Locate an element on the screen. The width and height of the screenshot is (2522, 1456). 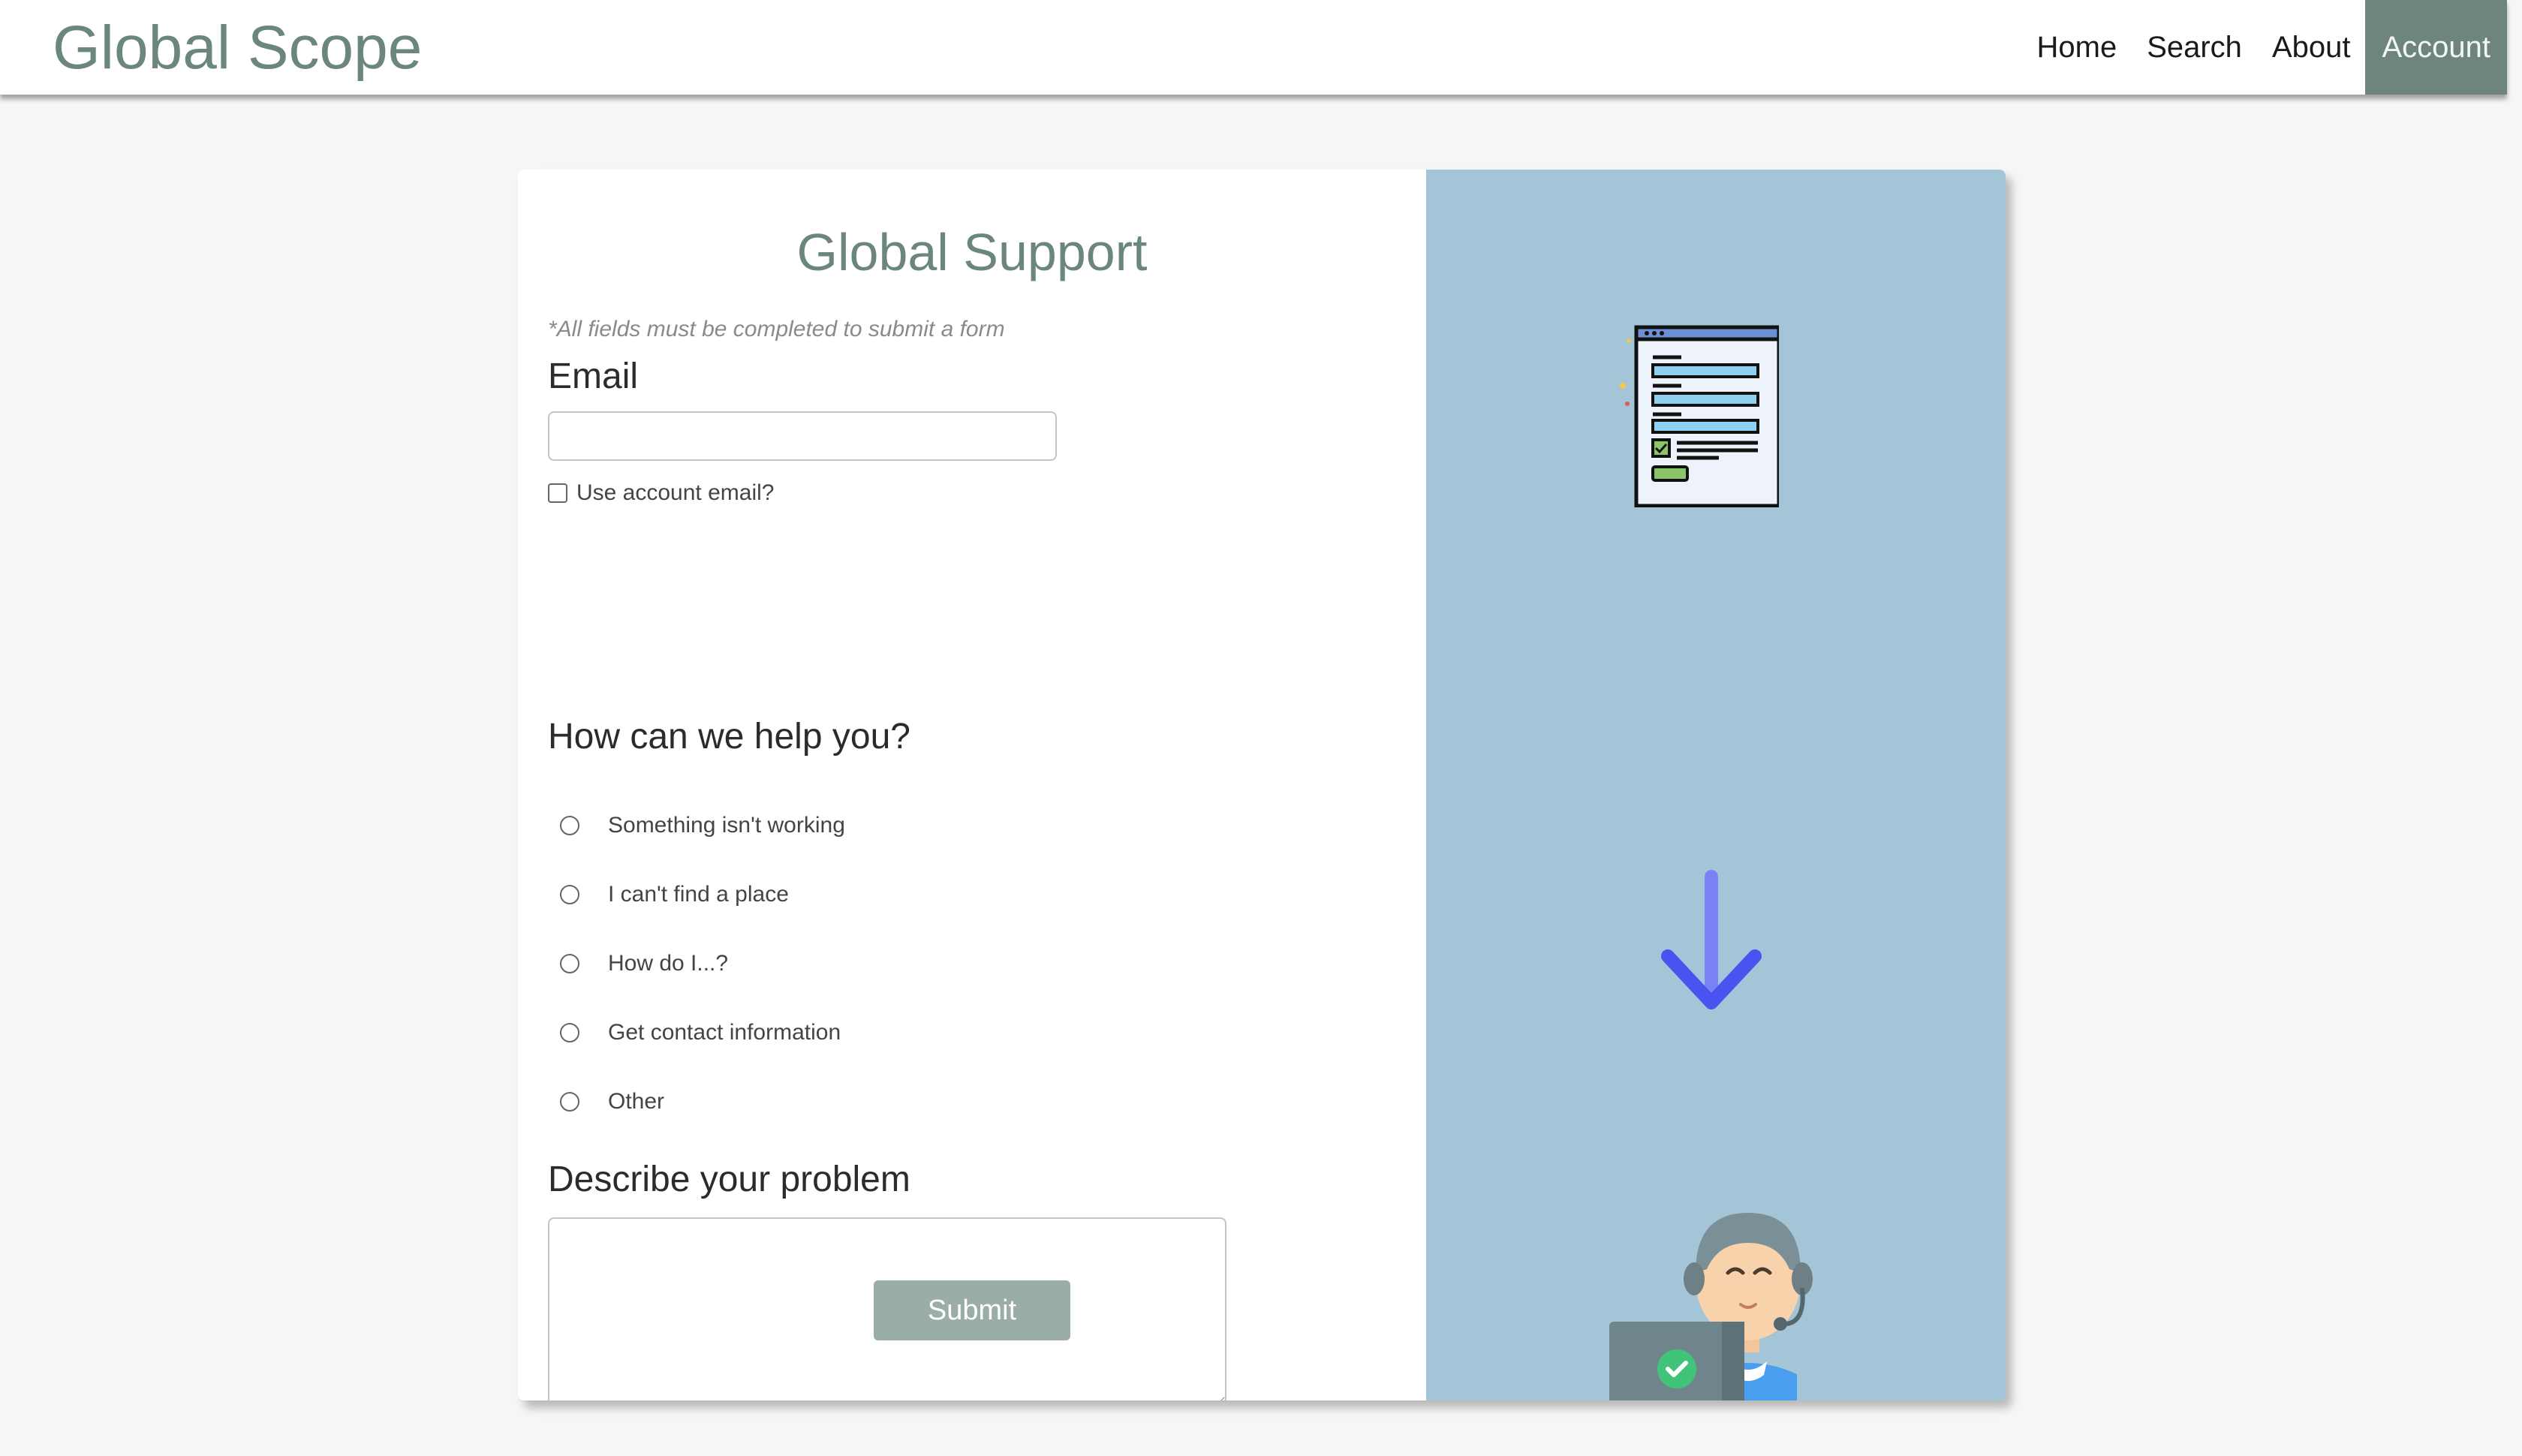
top-navbar: Global Scope Home Search About Account is located at coordinates (1253, 47).